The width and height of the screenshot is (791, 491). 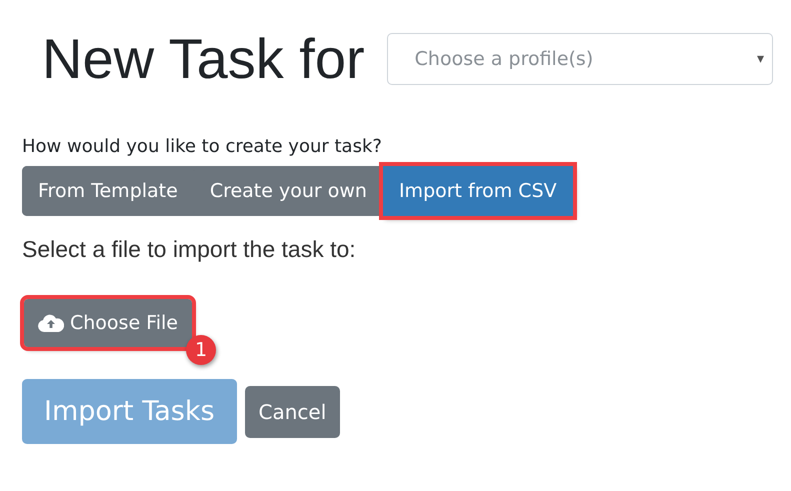 I want to click on prompt-text: How would you like to create your task?, so click(x=202, y=147).